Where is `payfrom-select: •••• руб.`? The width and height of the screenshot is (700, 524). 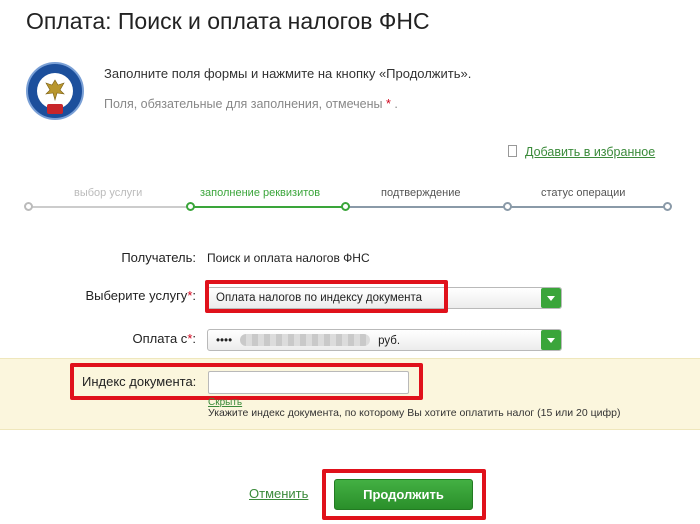
payfrom-select: •••• руб. is located at coordinates (384, 340).